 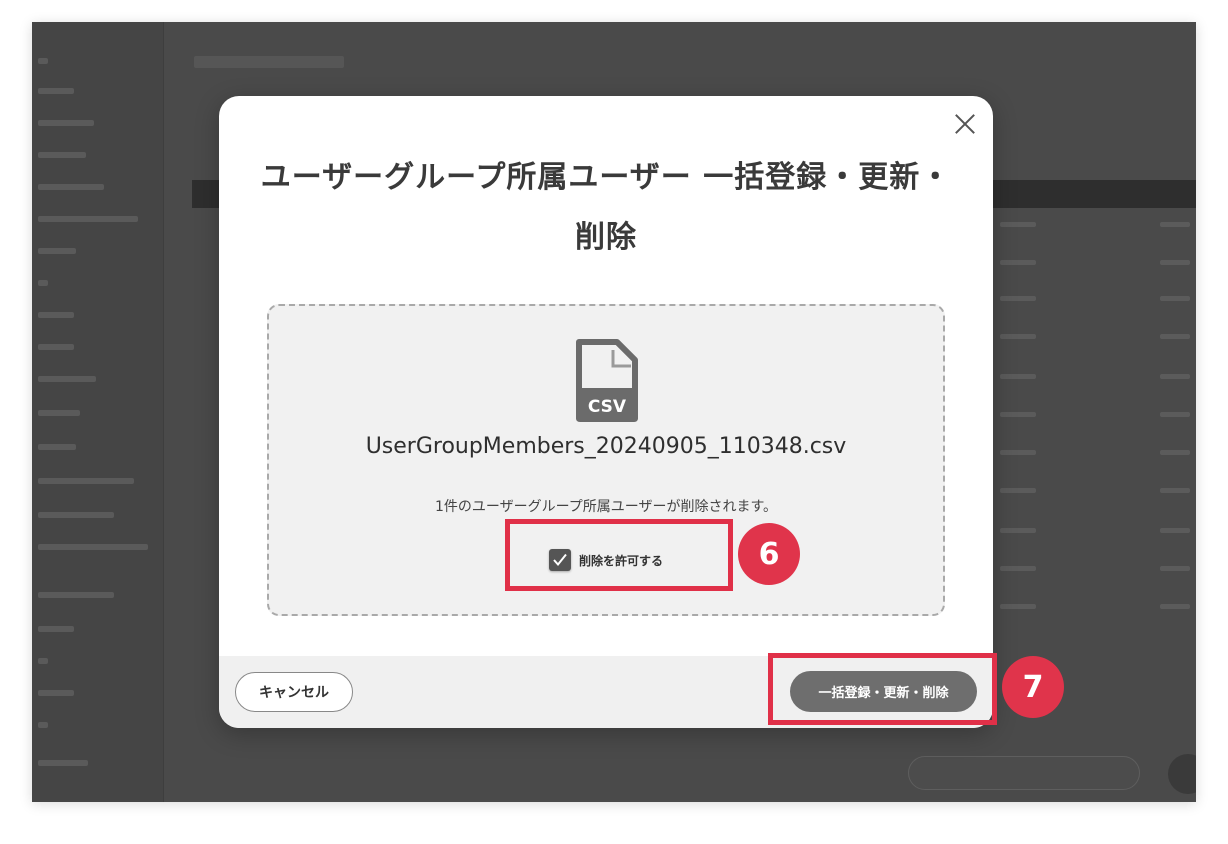 I want to click on step-7-badge: 7, so click(x=1033, y=687).